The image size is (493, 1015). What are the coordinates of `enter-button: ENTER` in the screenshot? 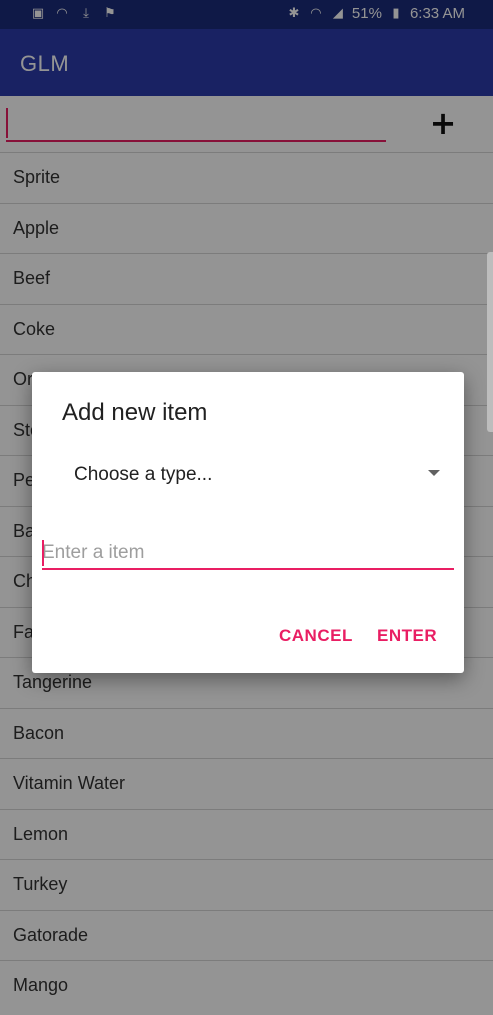 It's located at (407, 636).